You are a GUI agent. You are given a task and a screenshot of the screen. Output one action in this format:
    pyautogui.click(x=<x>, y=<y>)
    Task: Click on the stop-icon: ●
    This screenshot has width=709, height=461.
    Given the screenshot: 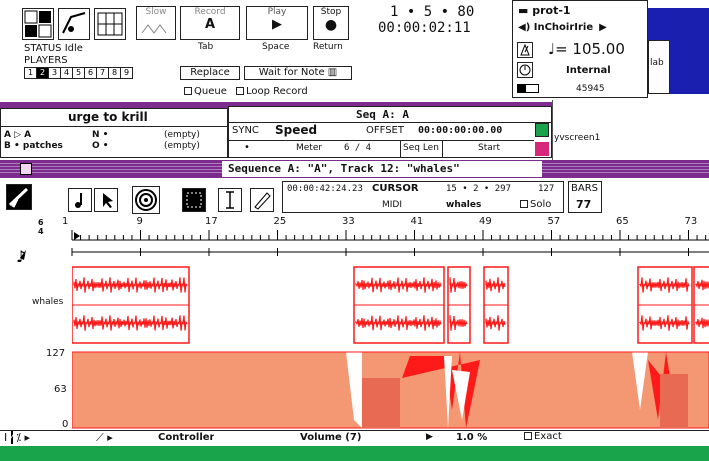 What is the action you would take?
    pyautogui.click(x=331, y=25)
    